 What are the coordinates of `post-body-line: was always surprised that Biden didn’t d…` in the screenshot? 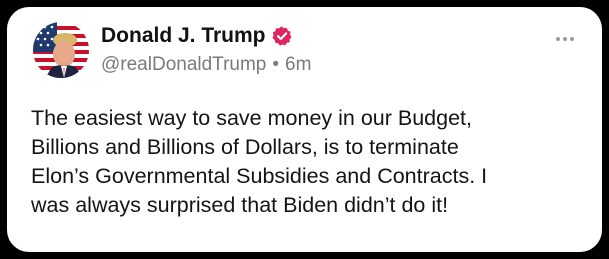 It's located at (240, 205).